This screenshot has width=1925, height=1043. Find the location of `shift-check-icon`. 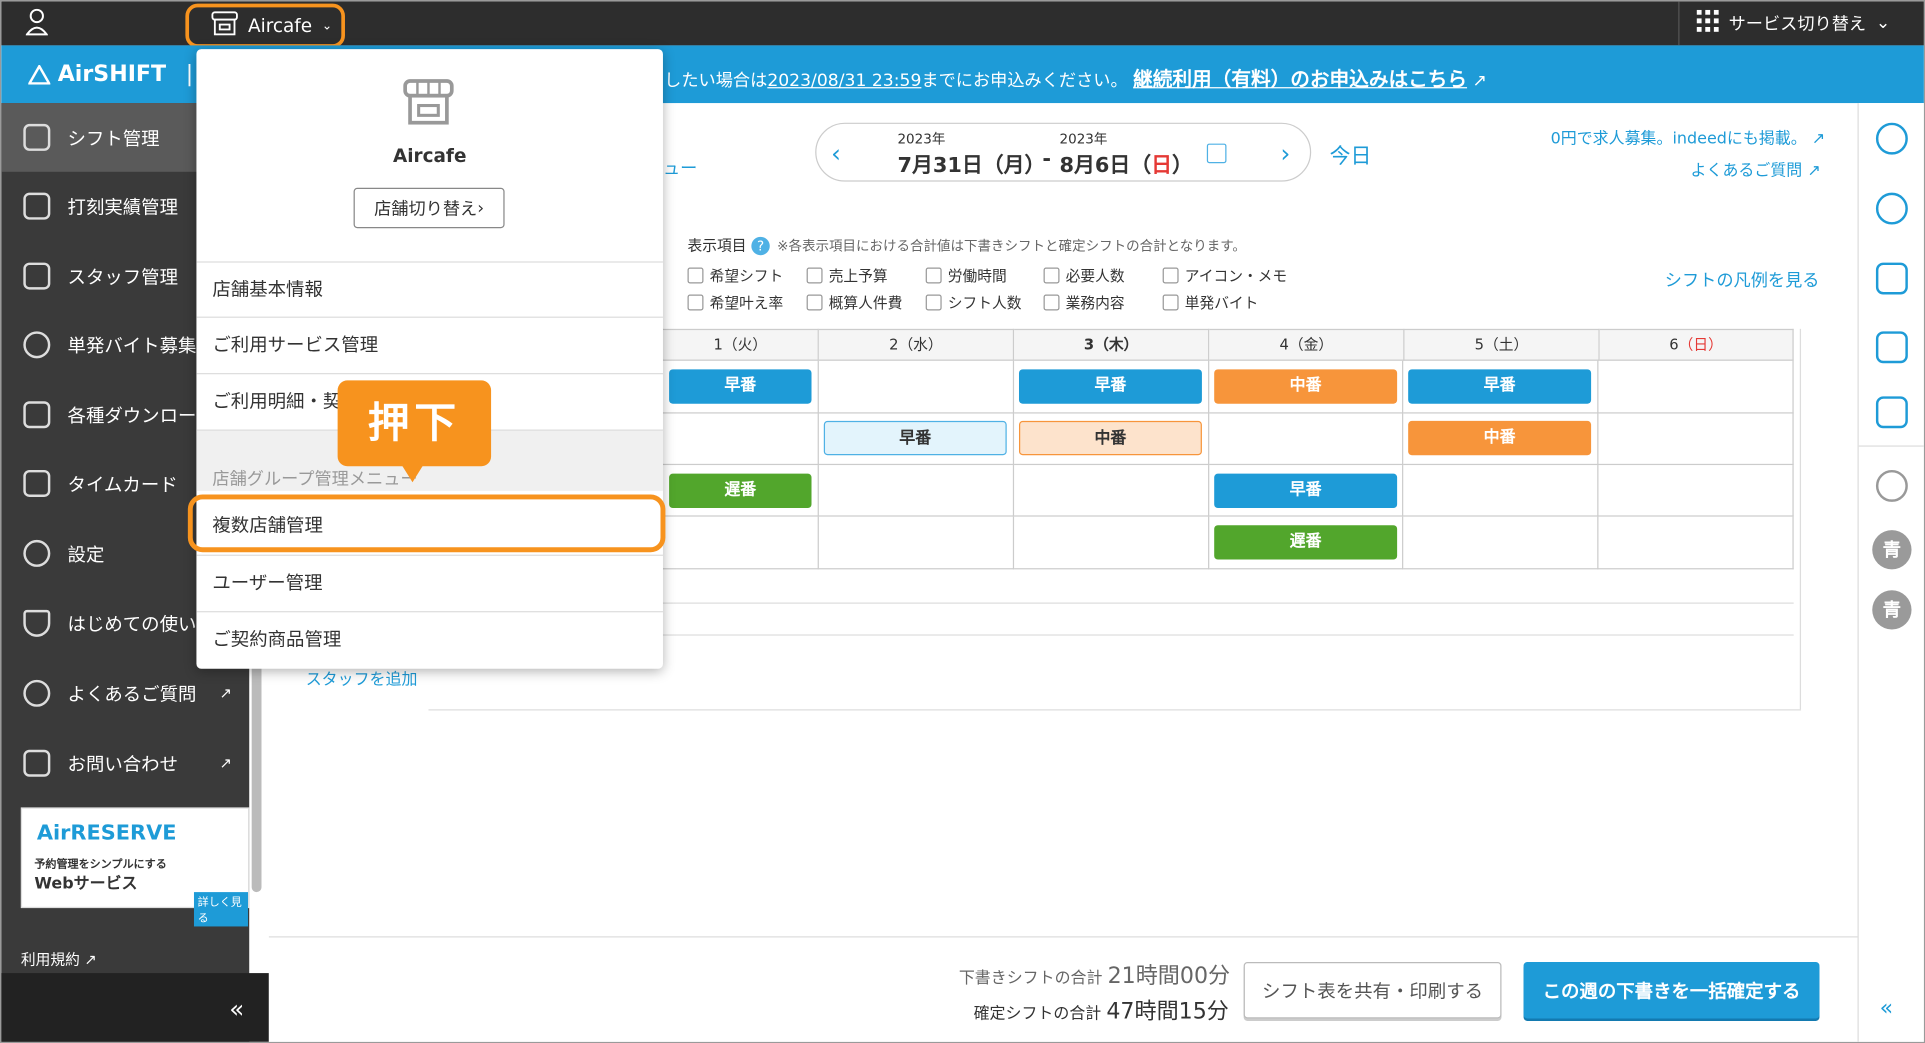

shift-check-icon is located at coordinates (1891, 278).